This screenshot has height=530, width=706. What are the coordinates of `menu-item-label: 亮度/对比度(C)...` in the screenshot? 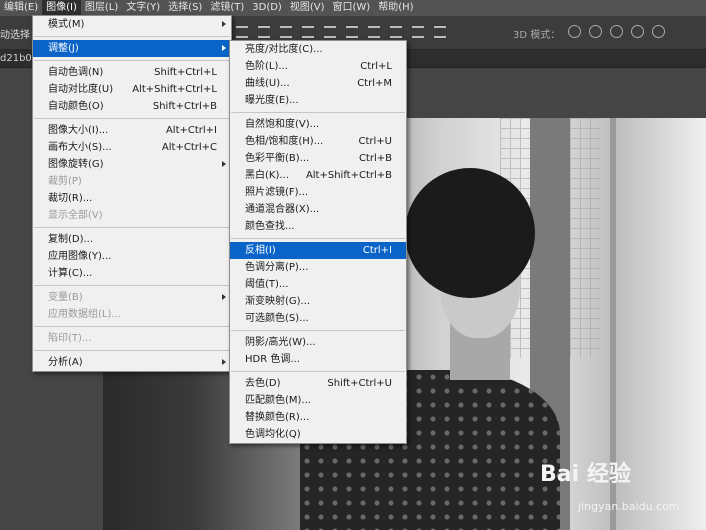 It's located at (284, 49).